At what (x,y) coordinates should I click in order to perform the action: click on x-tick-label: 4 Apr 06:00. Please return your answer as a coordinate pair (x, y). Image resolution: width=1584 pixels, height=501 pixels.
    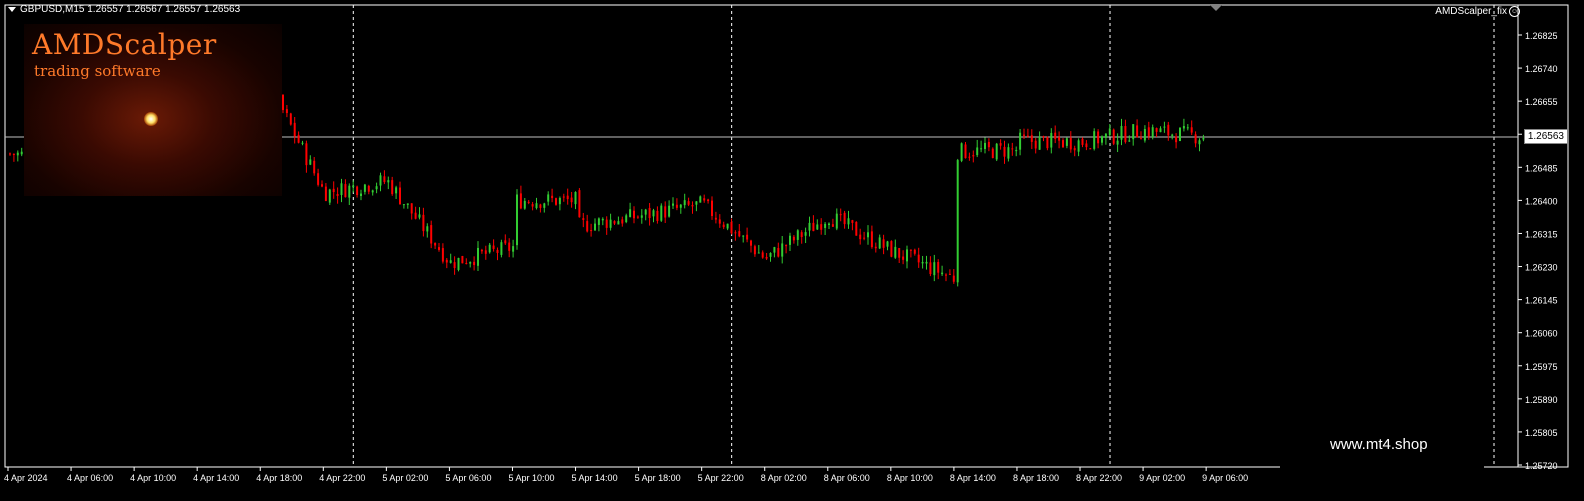
    Looking at the image, I should click on (90, 478).